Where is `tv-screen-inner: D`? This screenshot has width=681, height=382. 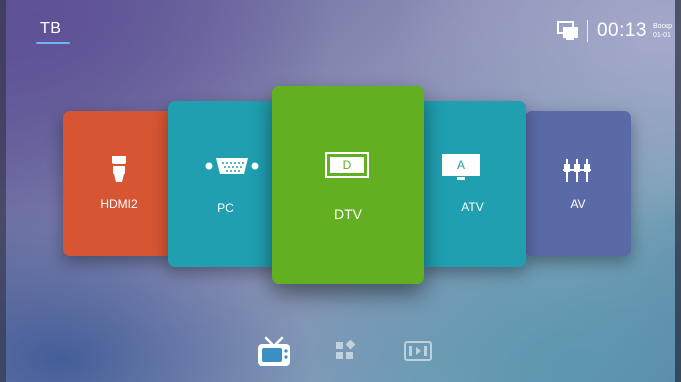 tv-screen-inner: D is located at coordinates (347, 165).